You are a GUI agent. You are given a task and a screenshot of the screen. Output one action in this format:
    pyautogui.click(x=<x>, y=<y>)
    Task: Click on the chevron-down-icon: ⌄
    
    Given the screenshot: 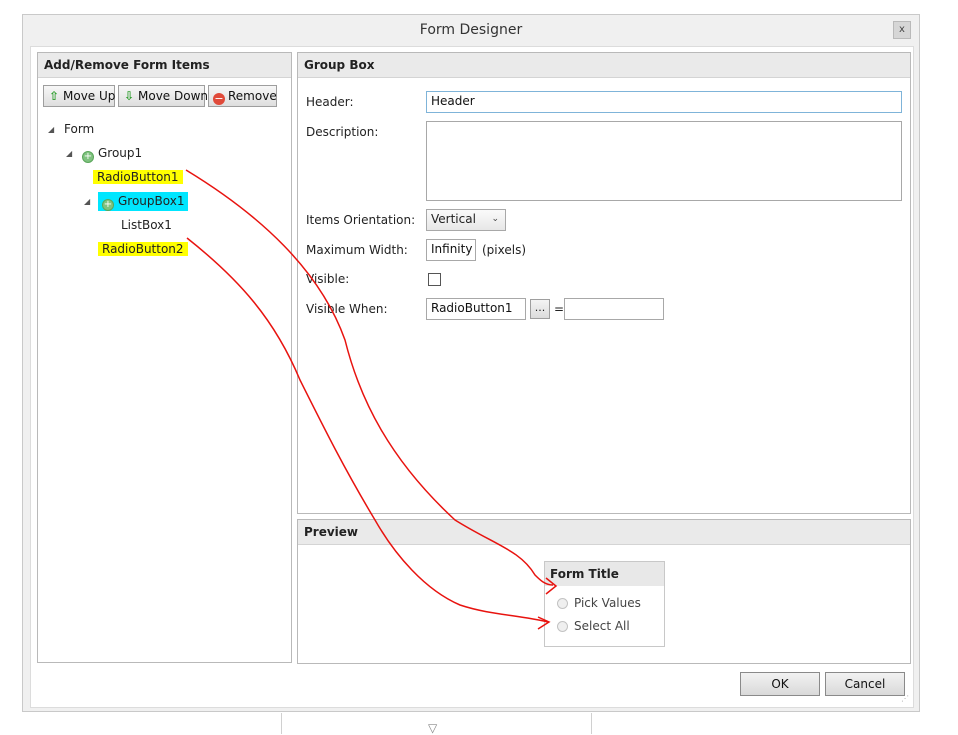 What is the action you would take?
    pyautogui.click(x=495, y=219)
    